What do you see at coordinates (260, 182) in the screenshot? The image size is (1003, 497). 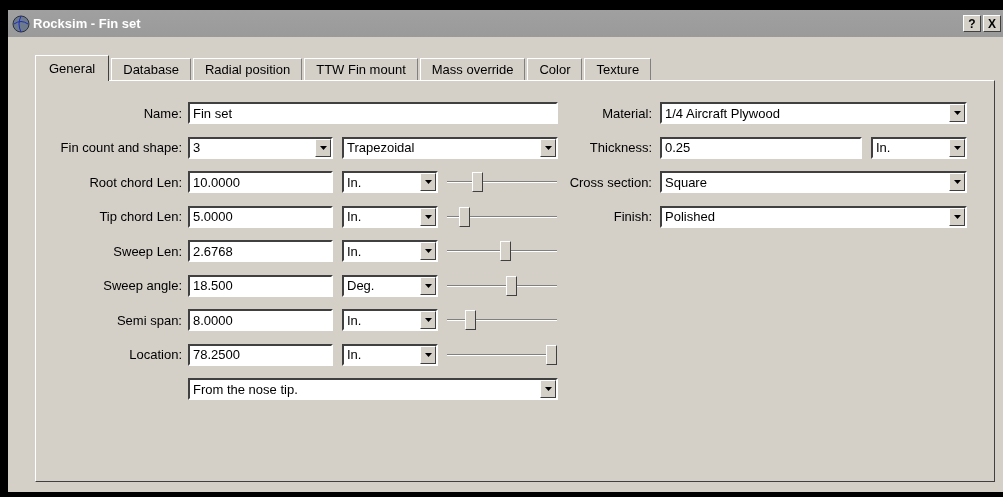 I see `value-field: 10.0000` at bounding box center [260, 182].